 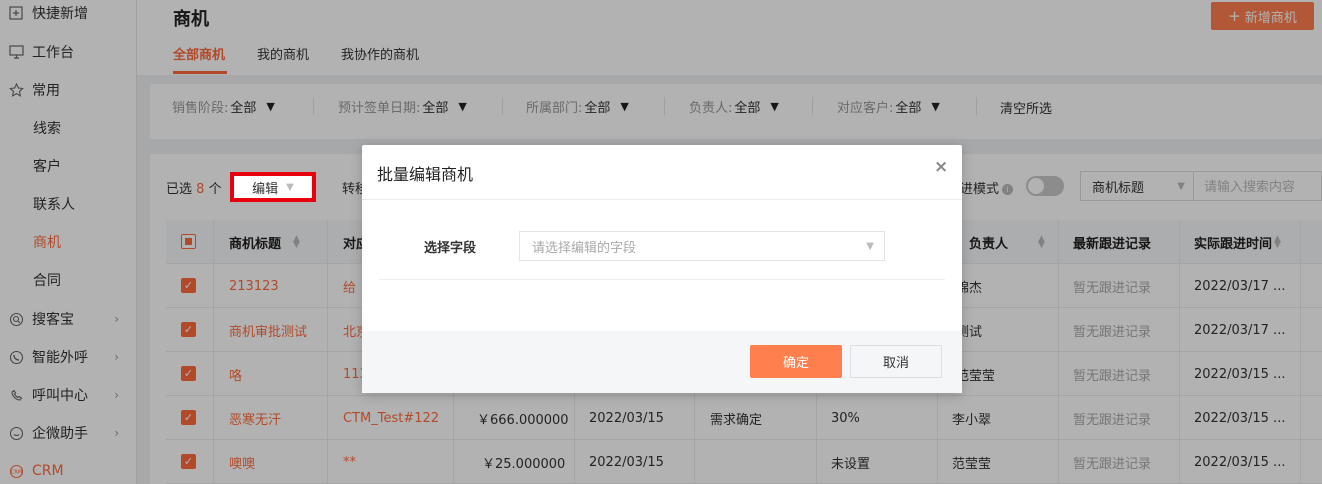 I want to click on confirm-button: 确定, so click(x=796, y=361).